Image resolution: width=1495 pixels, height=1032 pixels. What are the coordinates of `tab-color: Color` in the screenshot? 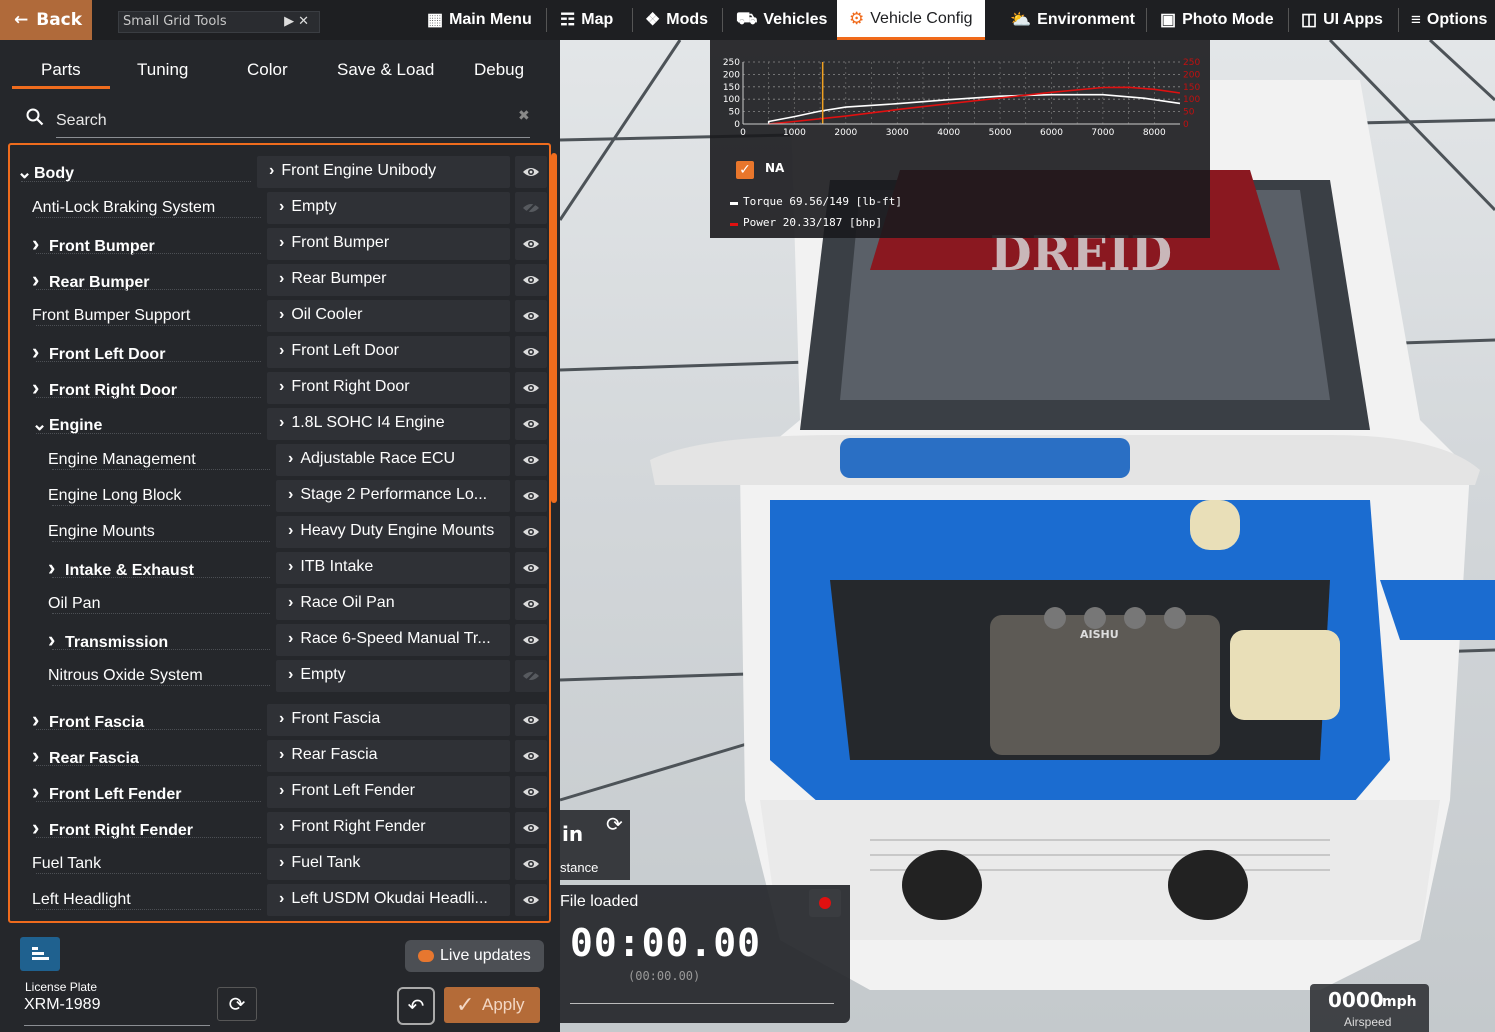 It's located at (267, 70).